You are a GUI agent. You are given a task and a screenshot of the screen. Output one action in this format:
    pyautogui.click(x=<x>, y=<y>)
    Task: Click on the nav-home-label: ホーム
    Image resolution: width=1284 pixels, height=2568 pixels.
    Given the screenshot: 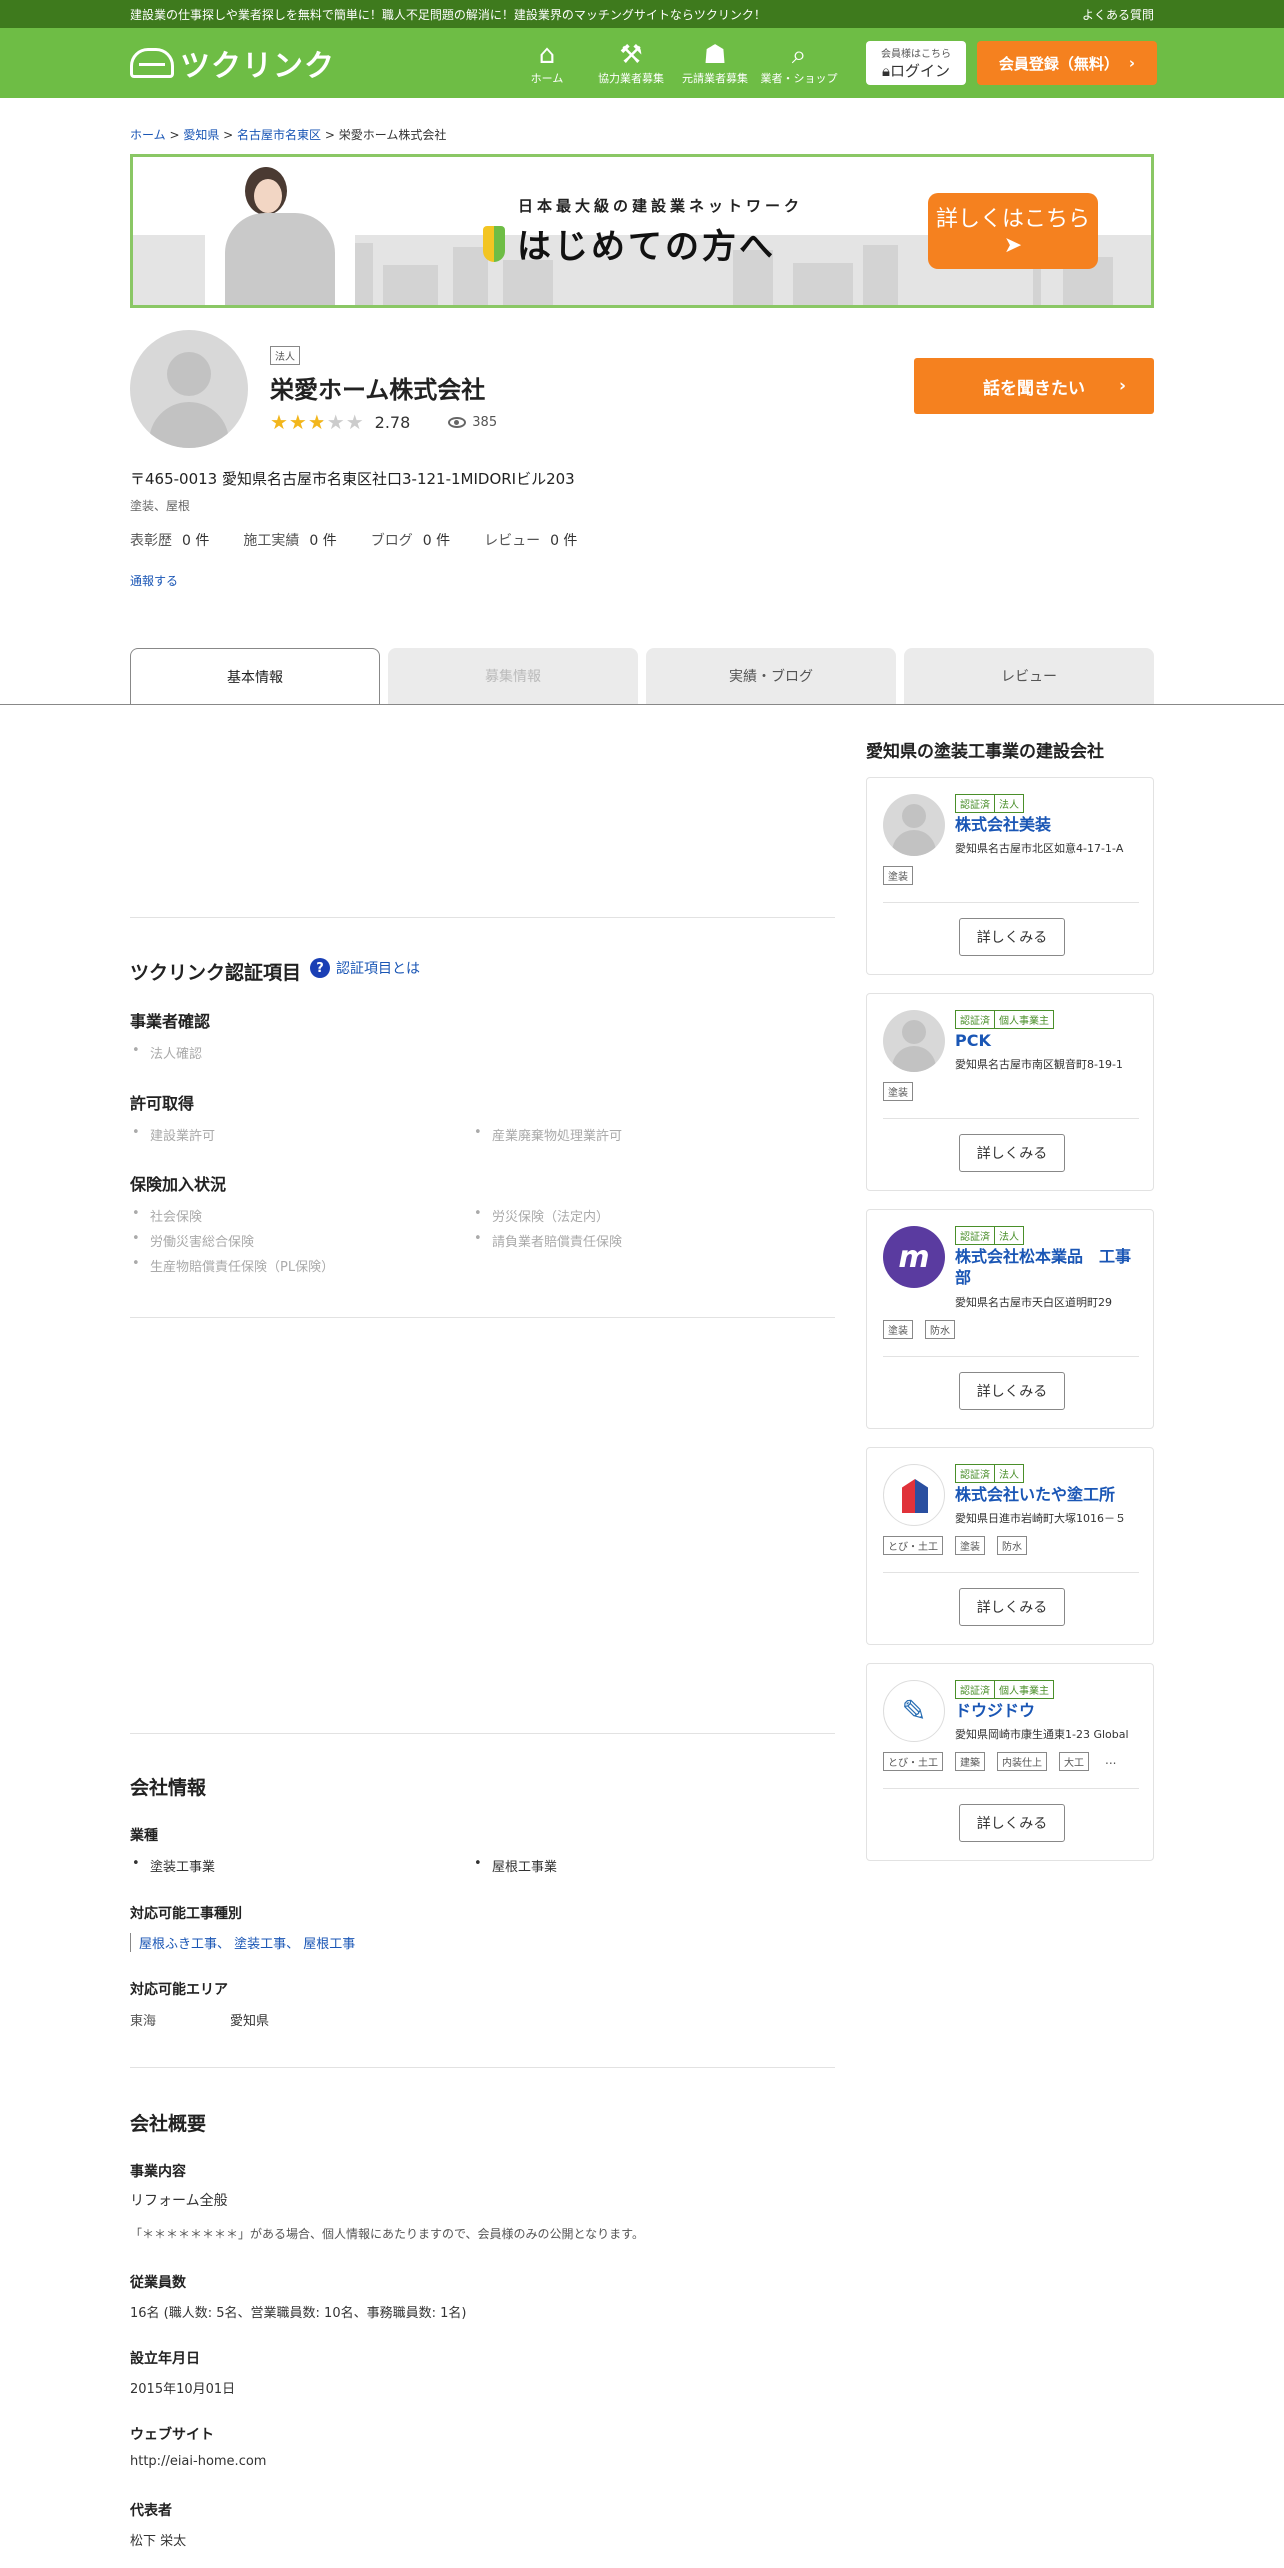 What is the action you would take?
    pyautogui.click(x=547, y=78)
    